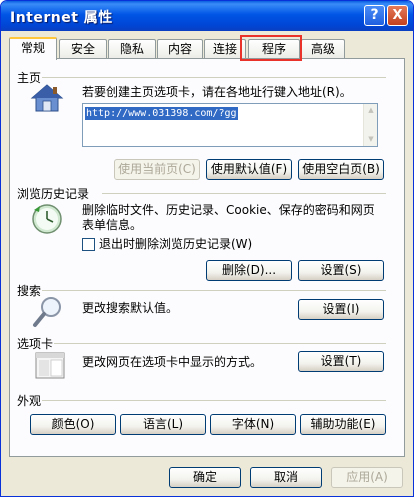  Describe the element at coordinates (47, 219) in the screenshot. I see `history-clock-icon` at that location.